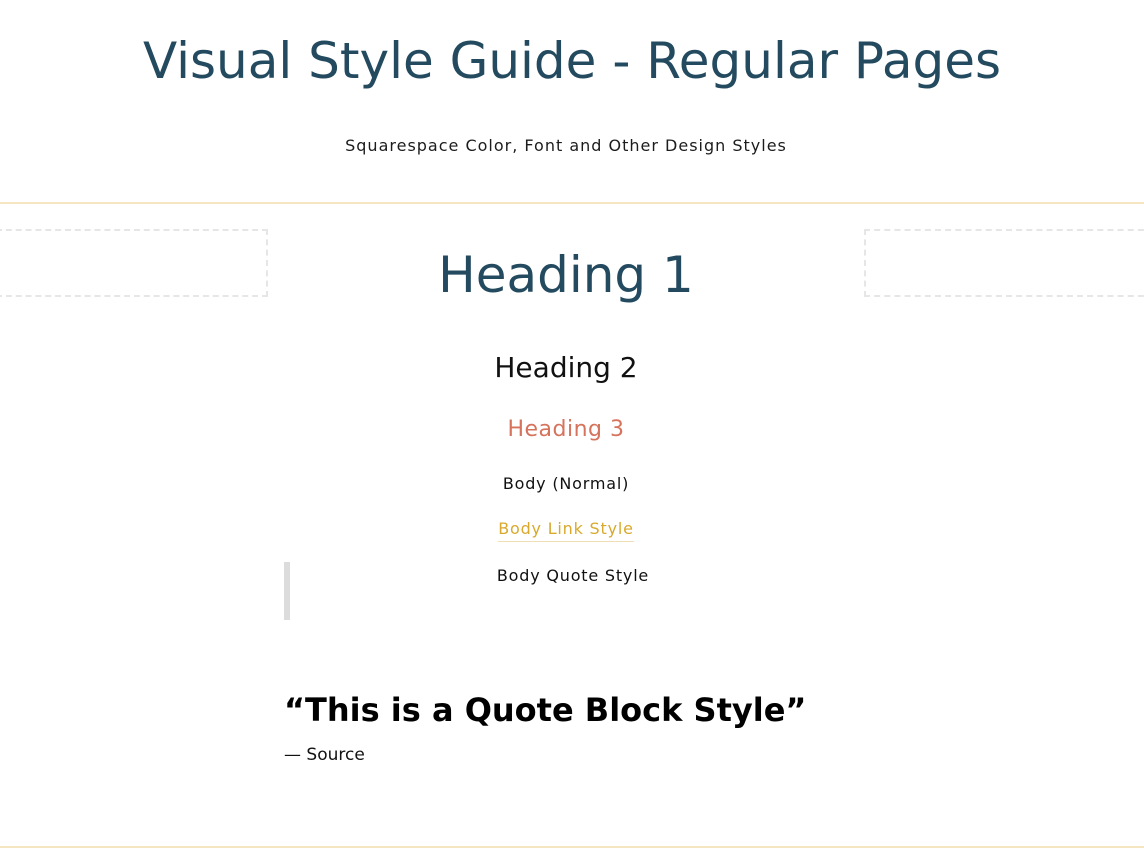 The width and height of the screenshot is (1144, 848). I want to click on heading-3-sample: Heading 3, so click(566, 429).